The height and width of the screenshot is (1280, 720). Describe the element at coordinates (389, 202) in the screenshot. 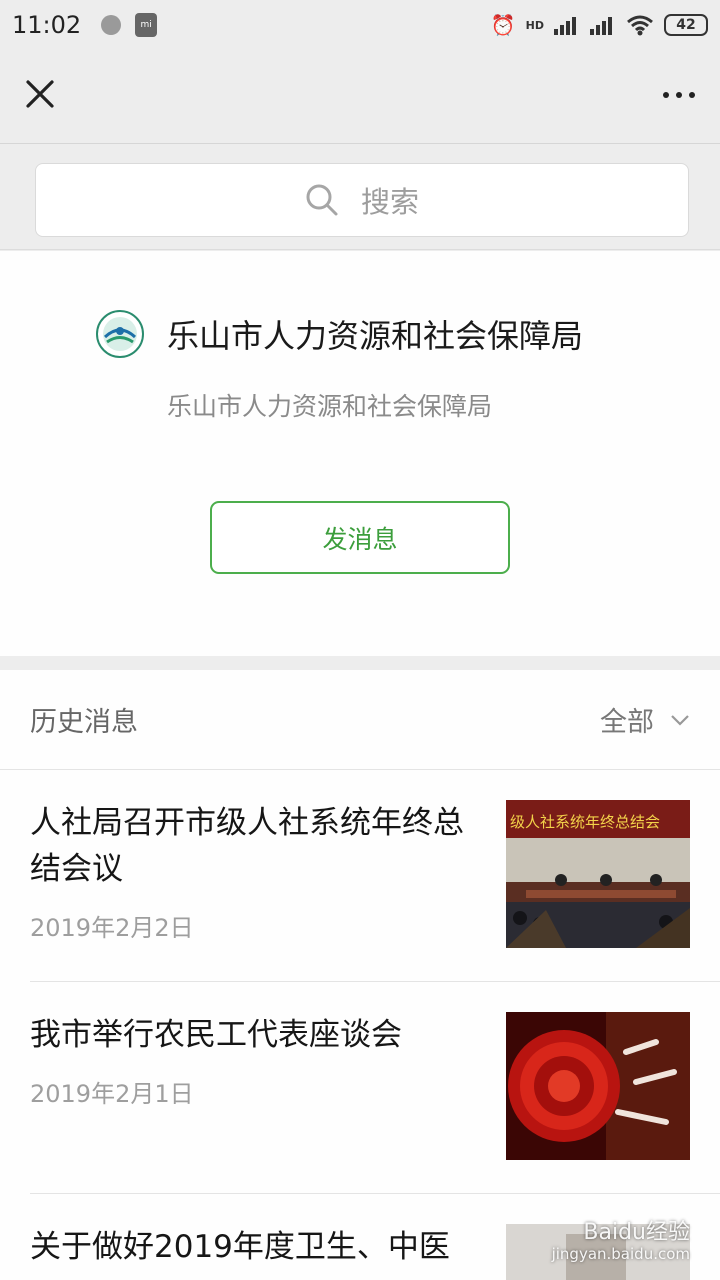

I see `search-placeholder: 搜索` at that location.